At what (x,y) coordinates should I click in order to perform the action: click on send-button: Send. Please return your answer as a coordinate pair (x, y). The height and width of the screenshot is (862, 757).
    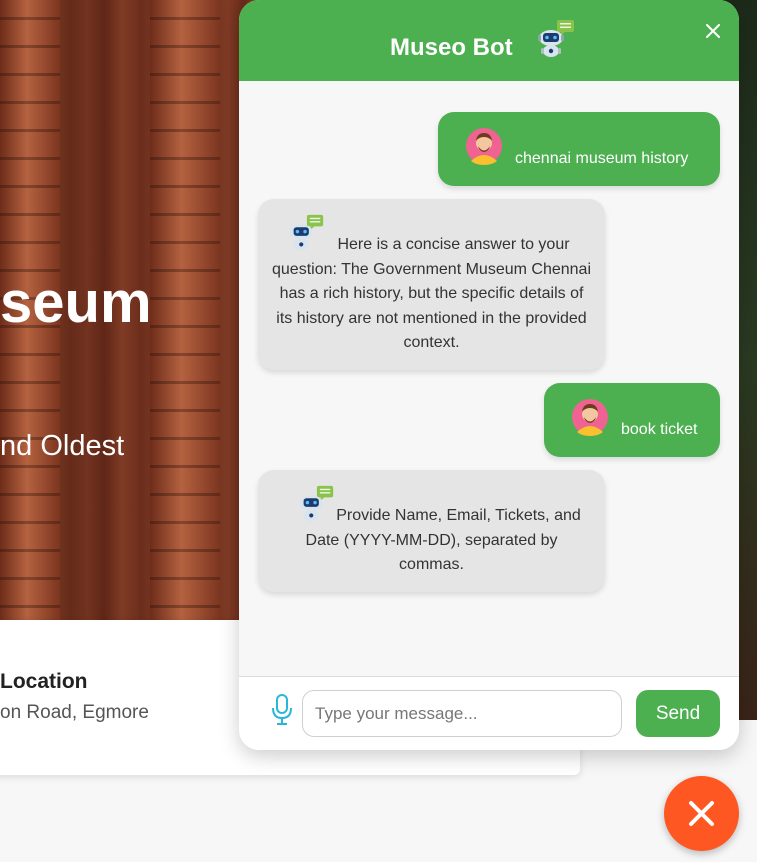
    Looking at the image, I should click on (678, 713).